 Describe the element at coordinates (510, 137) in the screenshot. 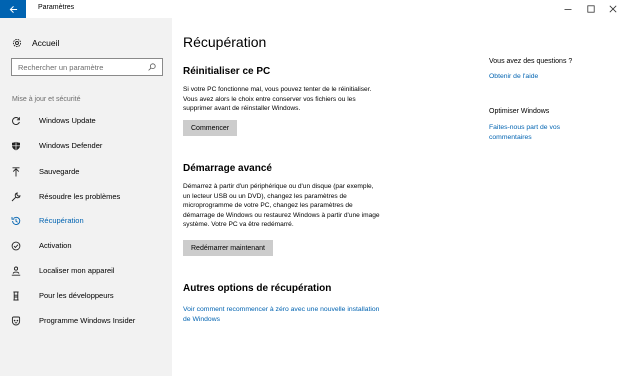

I see `link-line: commentaires` at that location.